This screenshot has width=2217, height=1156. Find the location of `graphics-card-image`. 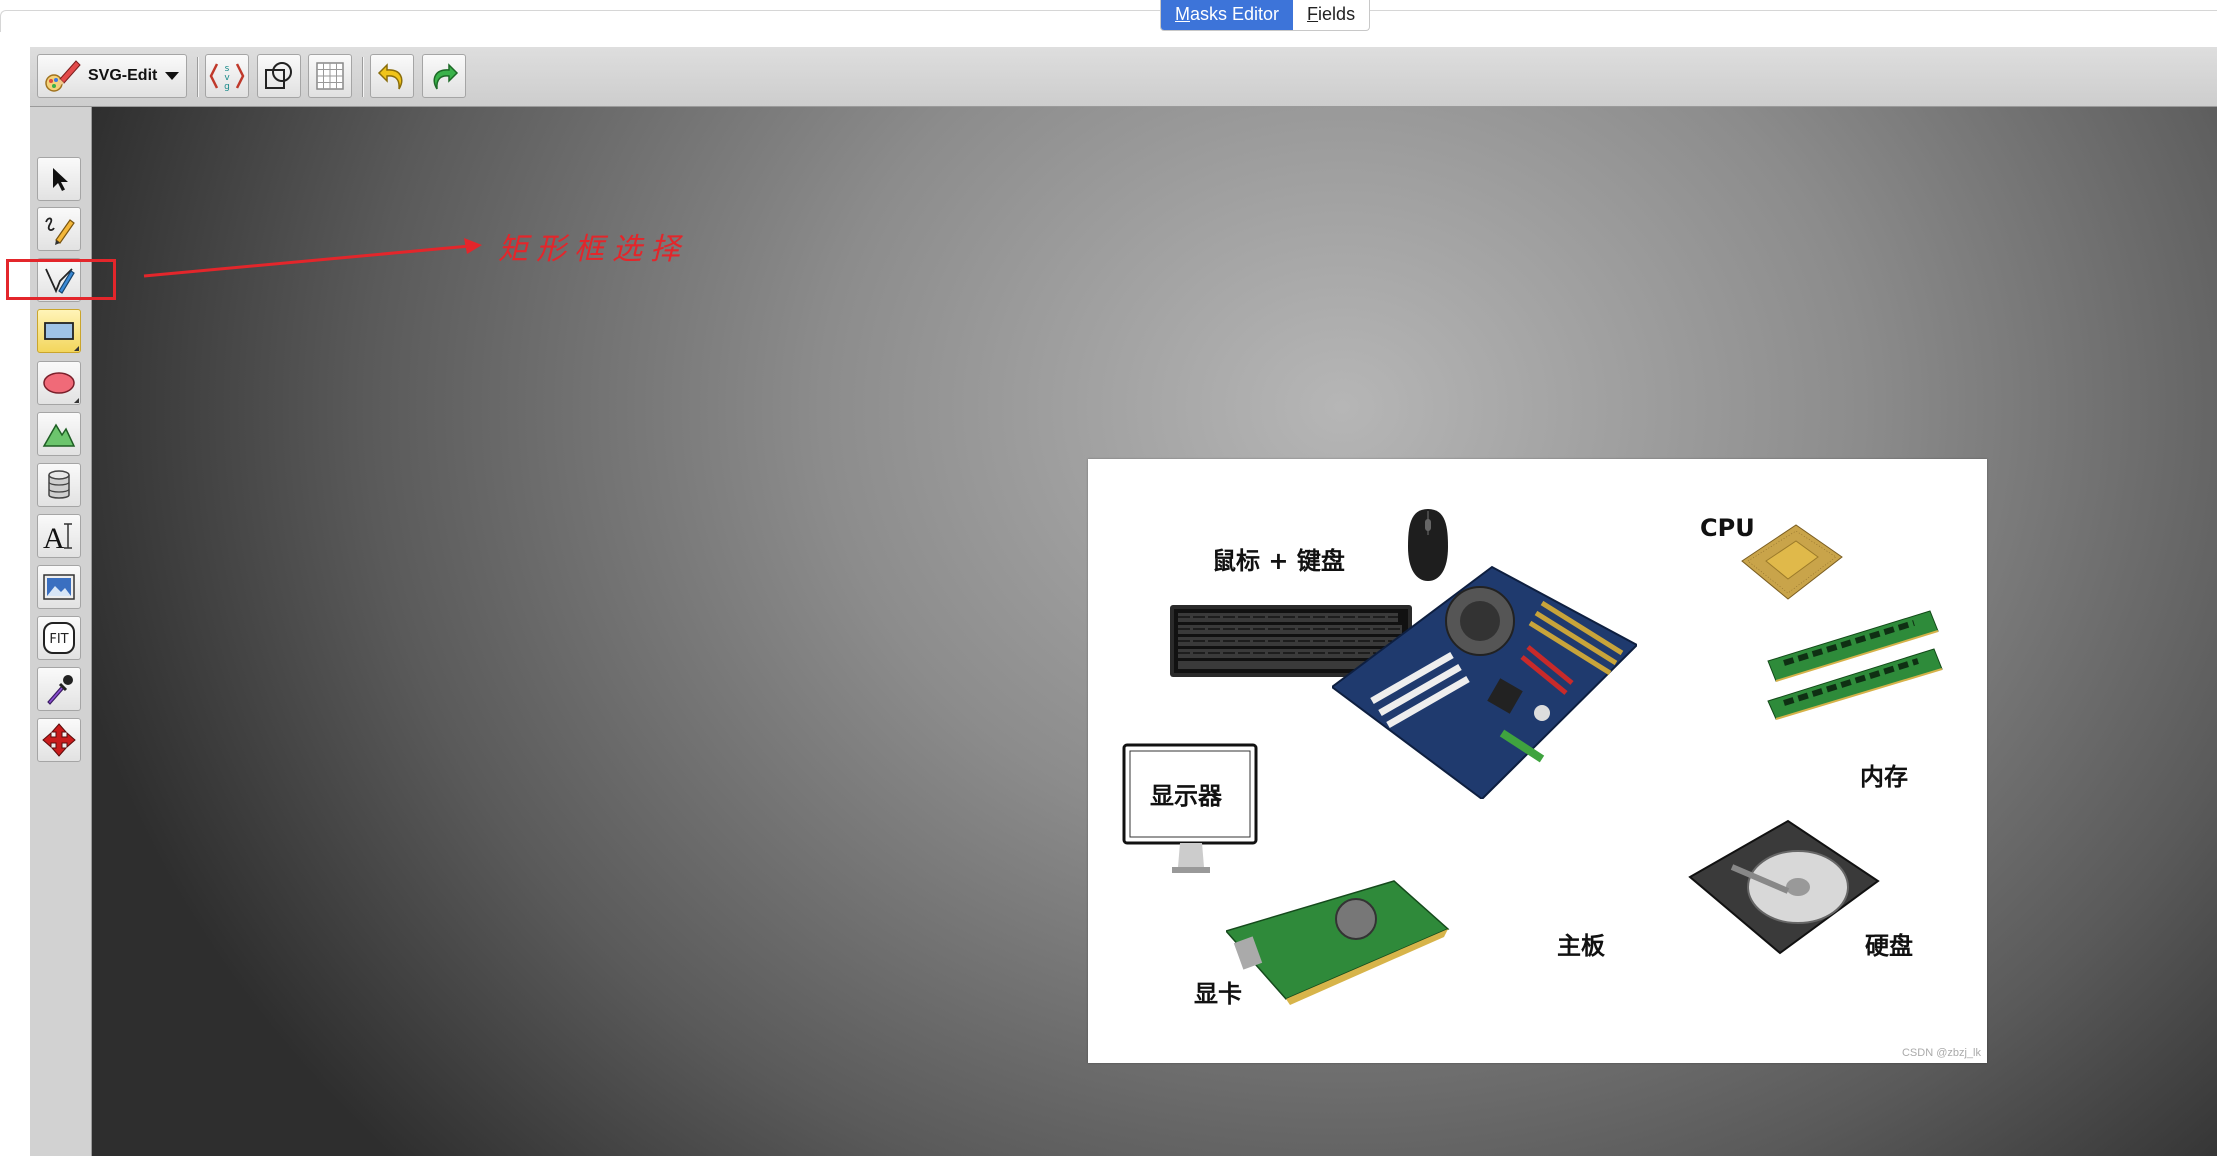

graphics-card-image is located at coordinates (1338, 943).